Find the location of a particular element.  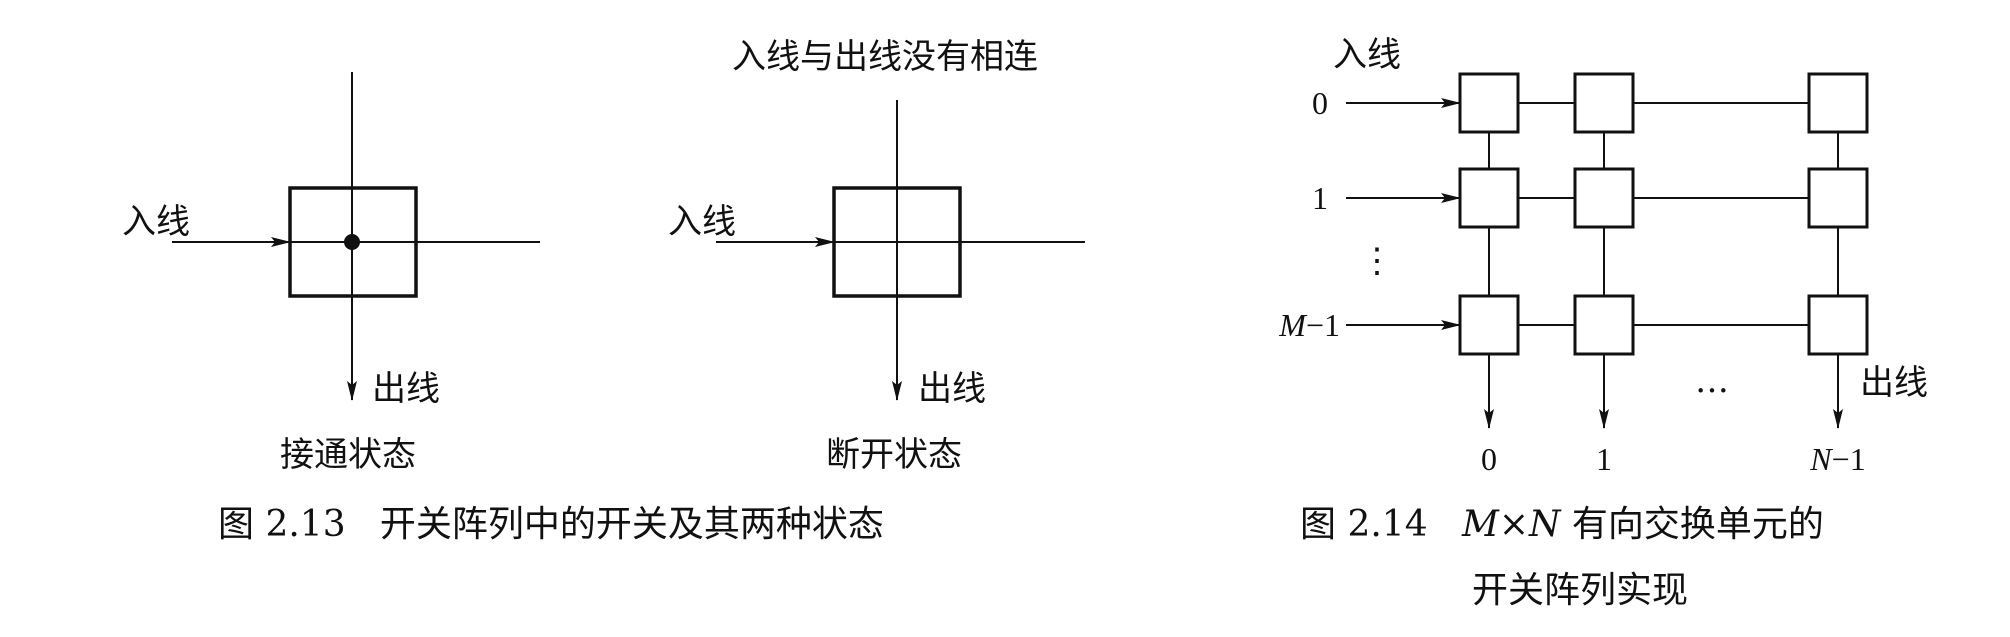

switch-connected: 入线 出线 接通状态 is located at coordinates (331, 273).